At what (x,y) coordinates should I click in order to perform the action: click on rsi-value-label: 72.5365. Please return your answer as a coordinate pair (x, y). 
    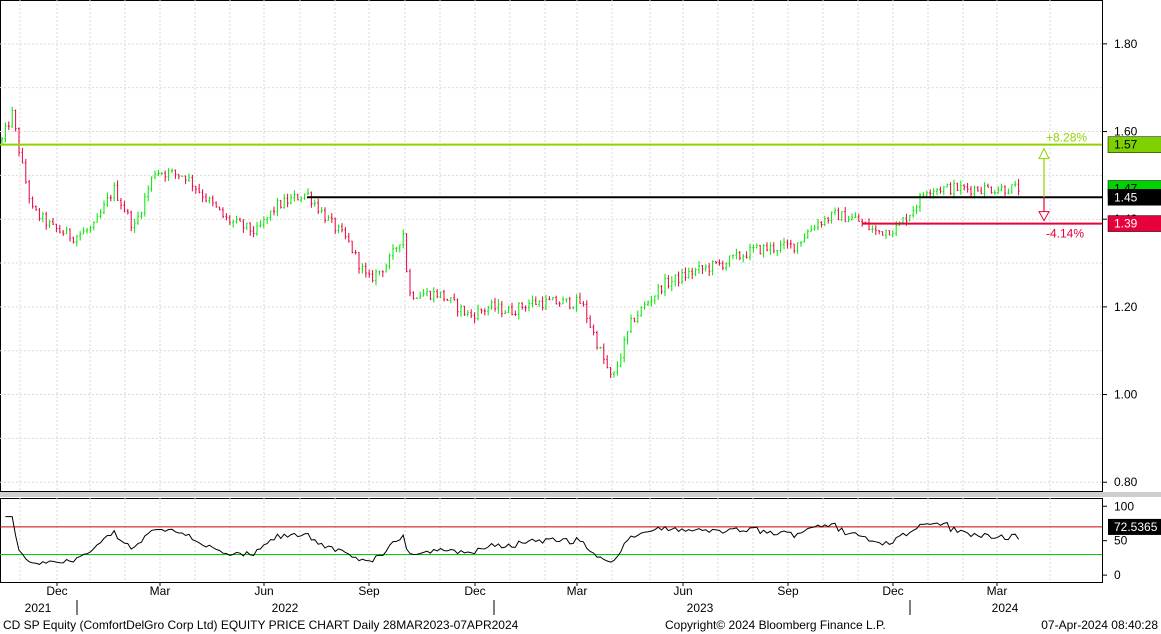
    Looking at the image, I should click on (1136, 527).